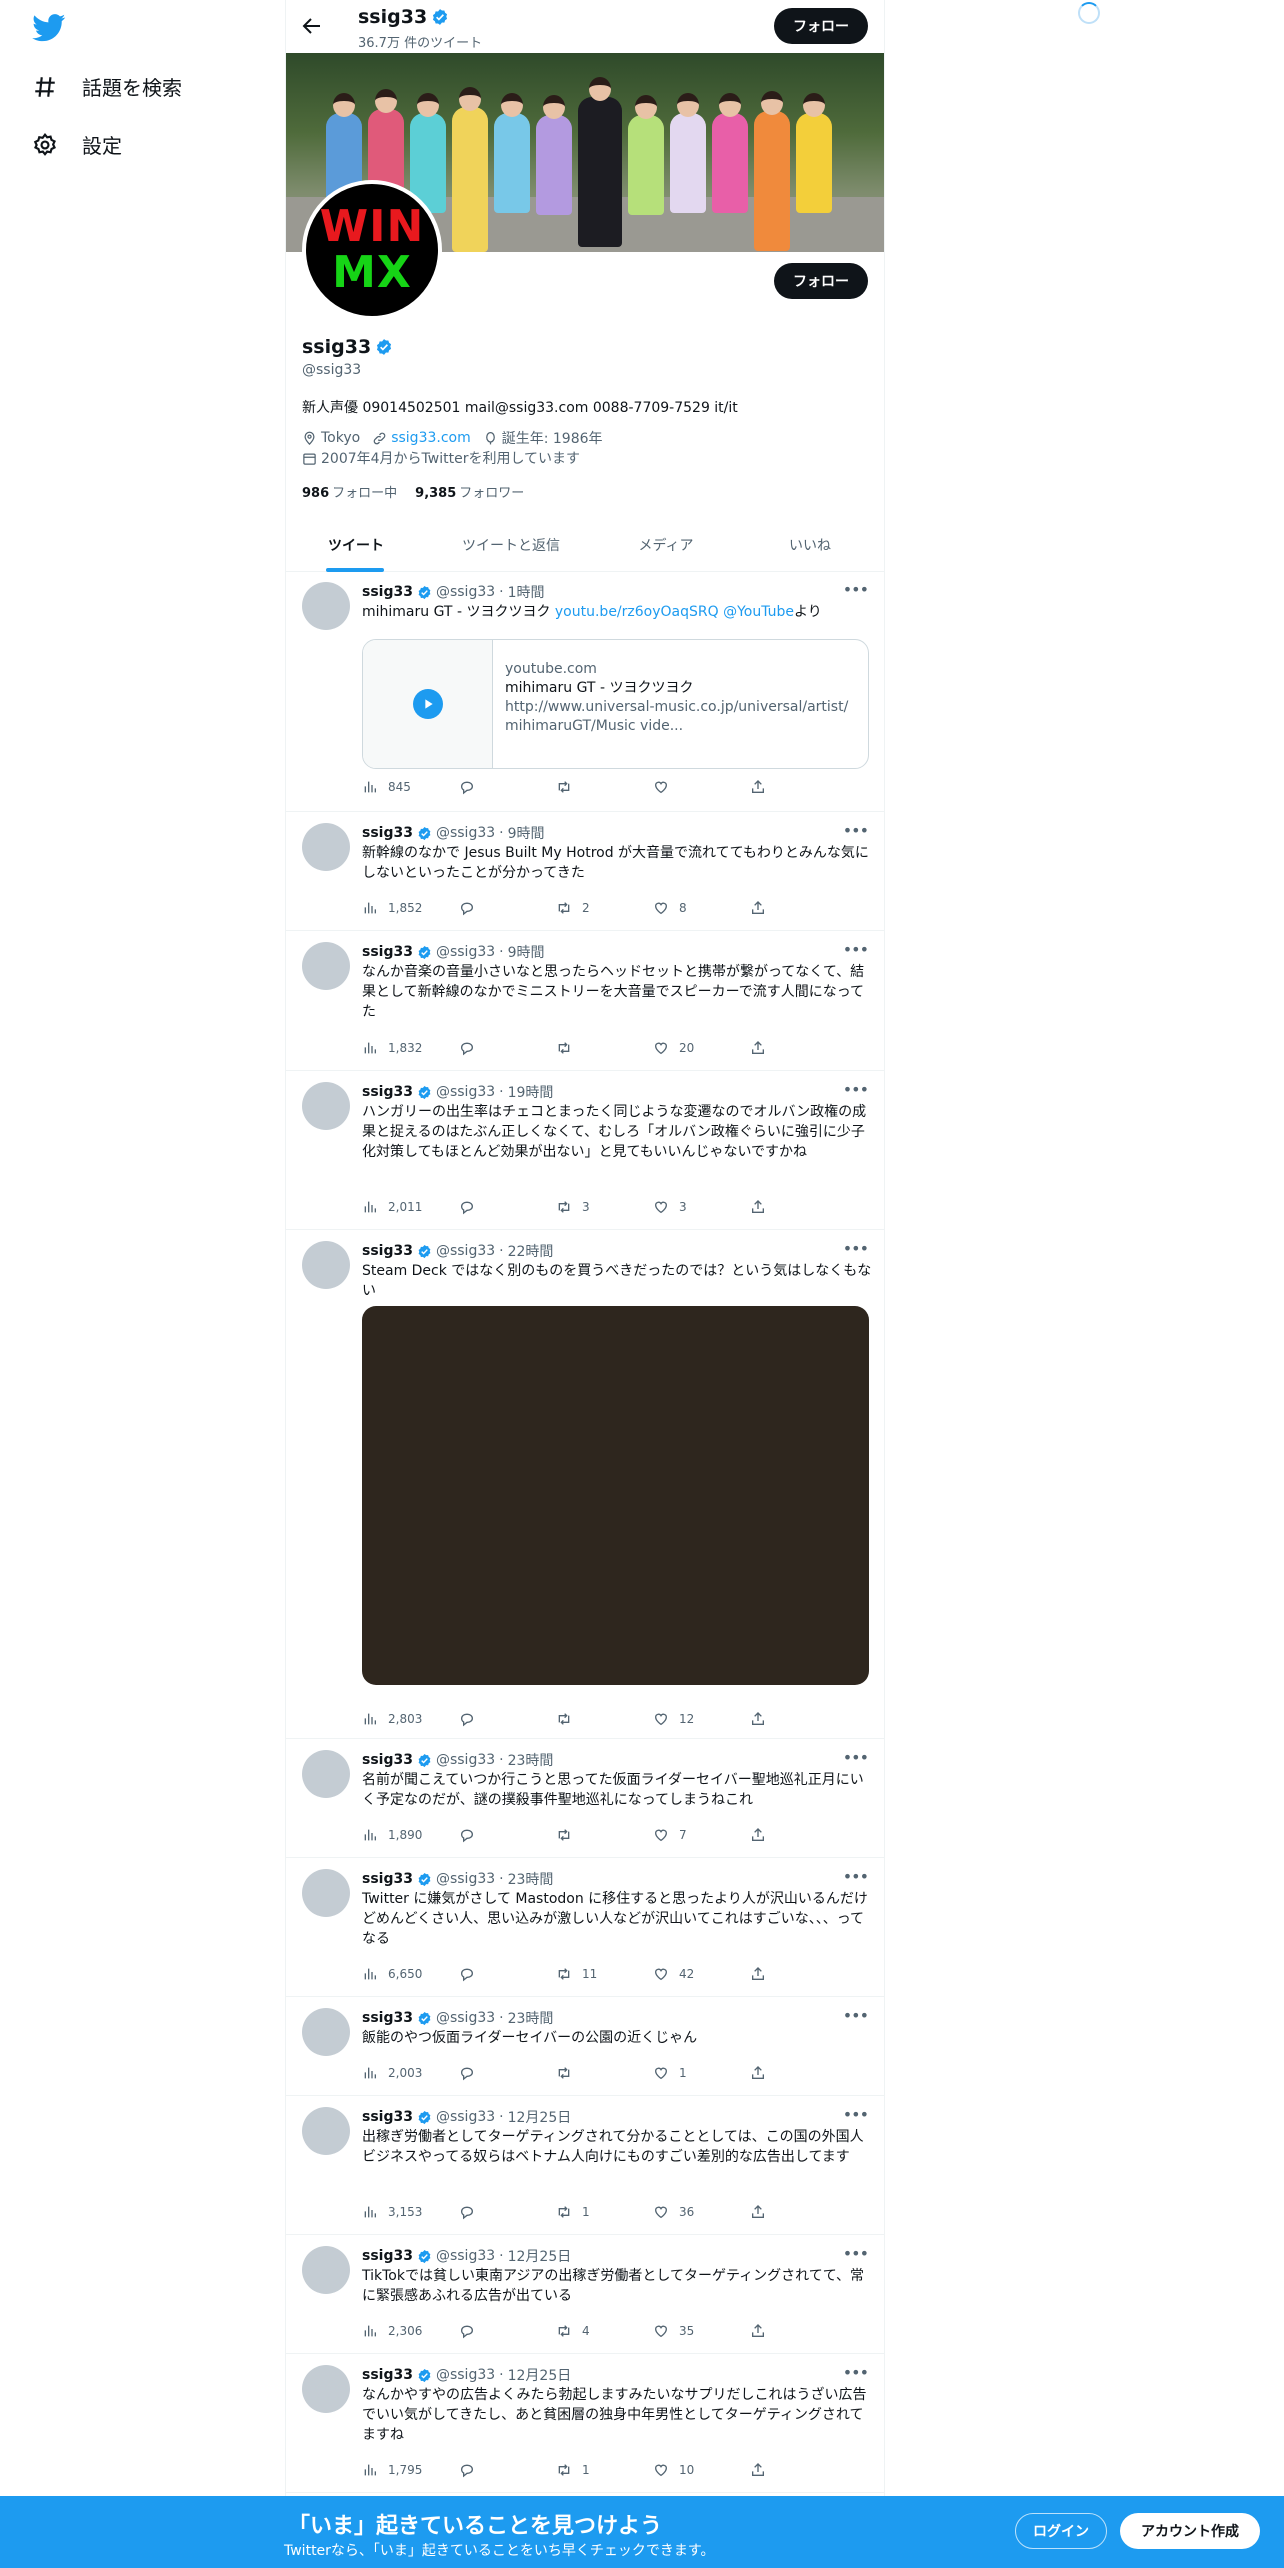 This screenshot has width=1284, height=2568. Describe the element at coordinates (615, 1495) in the screenshot. I see `tweet-media-image` at that location.